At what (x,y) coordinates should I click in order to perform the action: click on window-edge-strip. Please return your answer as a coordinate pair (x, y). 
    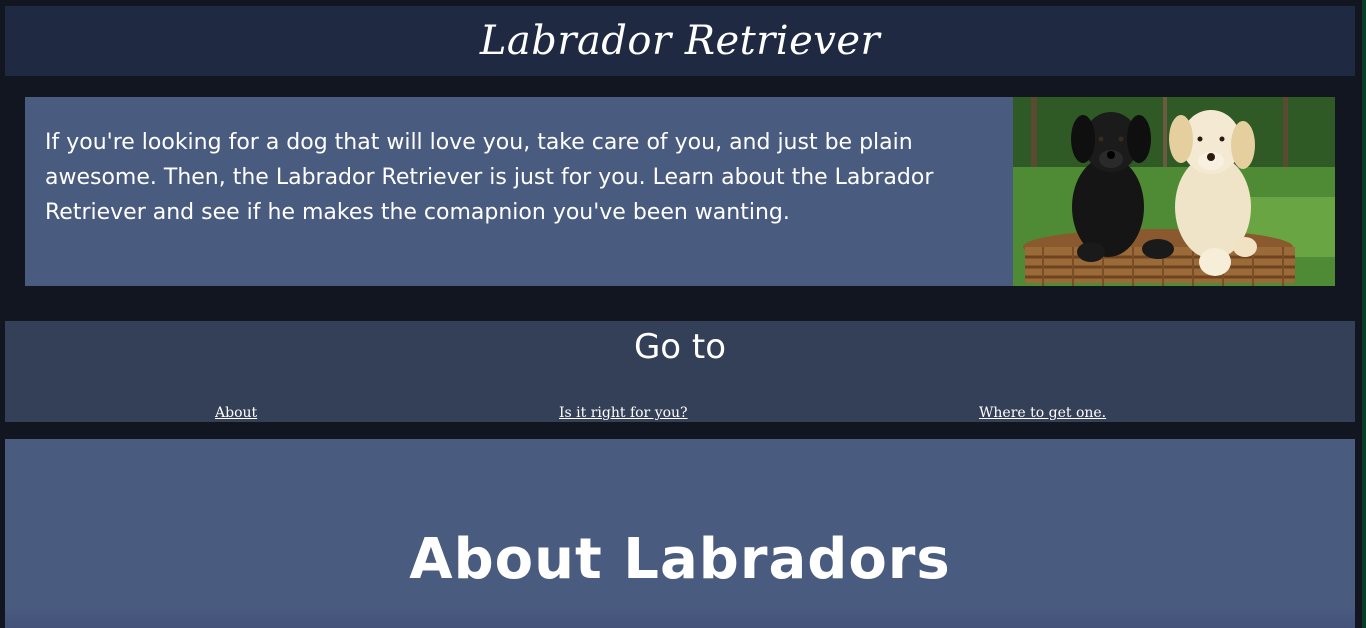
    Looking at the image, I should click on (1364, 314).